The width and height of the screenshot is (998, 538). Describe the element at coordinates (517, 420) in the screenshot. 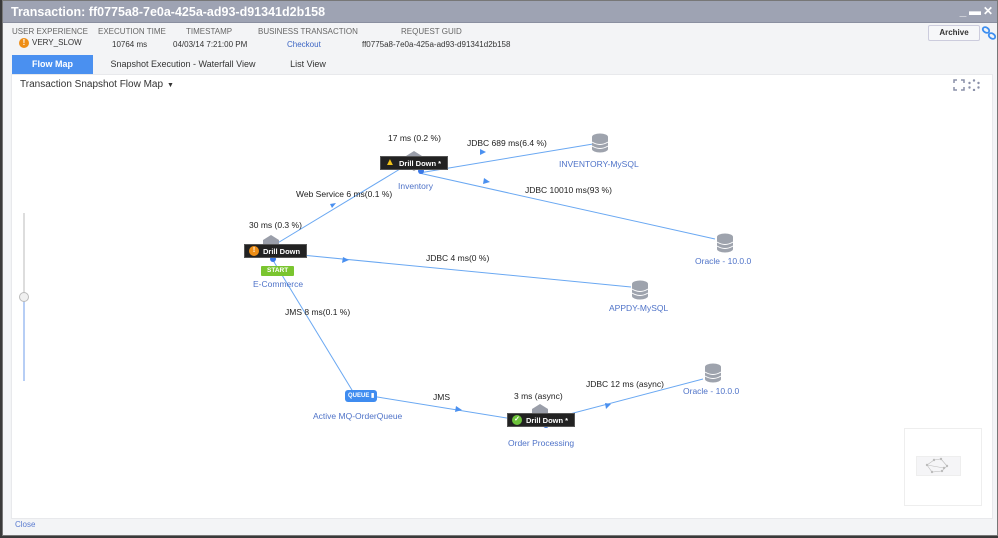

I see `check-circle-icon: ✓` at that location.